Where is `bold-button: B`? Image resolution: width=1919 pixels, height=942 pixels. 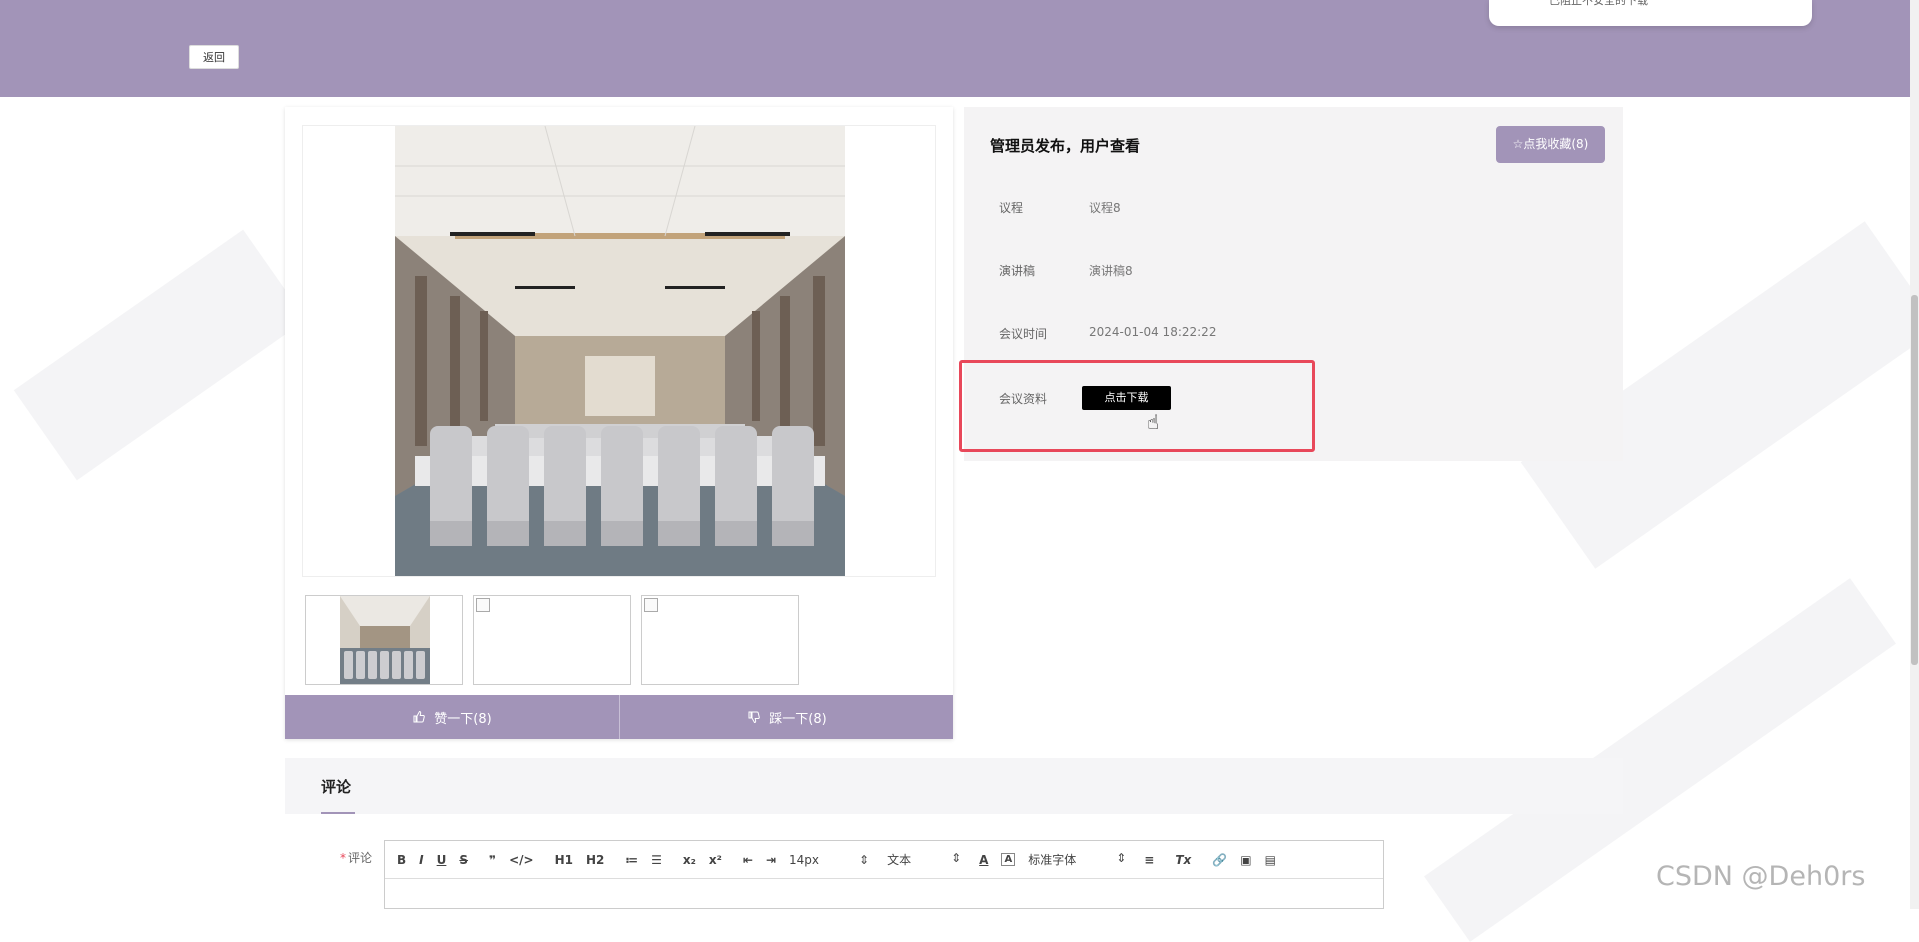
bold-button: B is located at coordinates (401, 860).